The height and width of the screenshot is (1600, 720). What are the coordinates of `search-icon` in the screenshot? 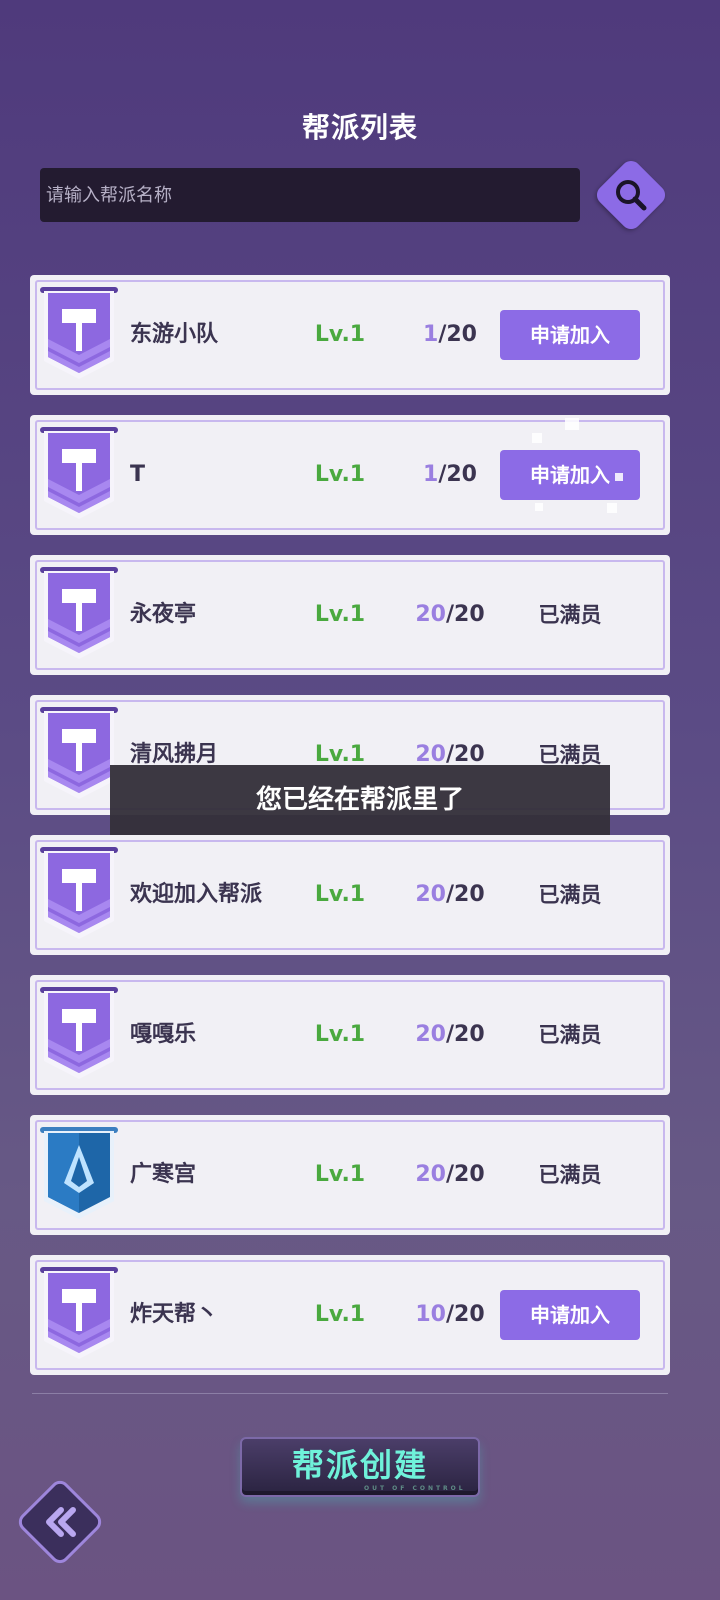 It's located at (631, 195).